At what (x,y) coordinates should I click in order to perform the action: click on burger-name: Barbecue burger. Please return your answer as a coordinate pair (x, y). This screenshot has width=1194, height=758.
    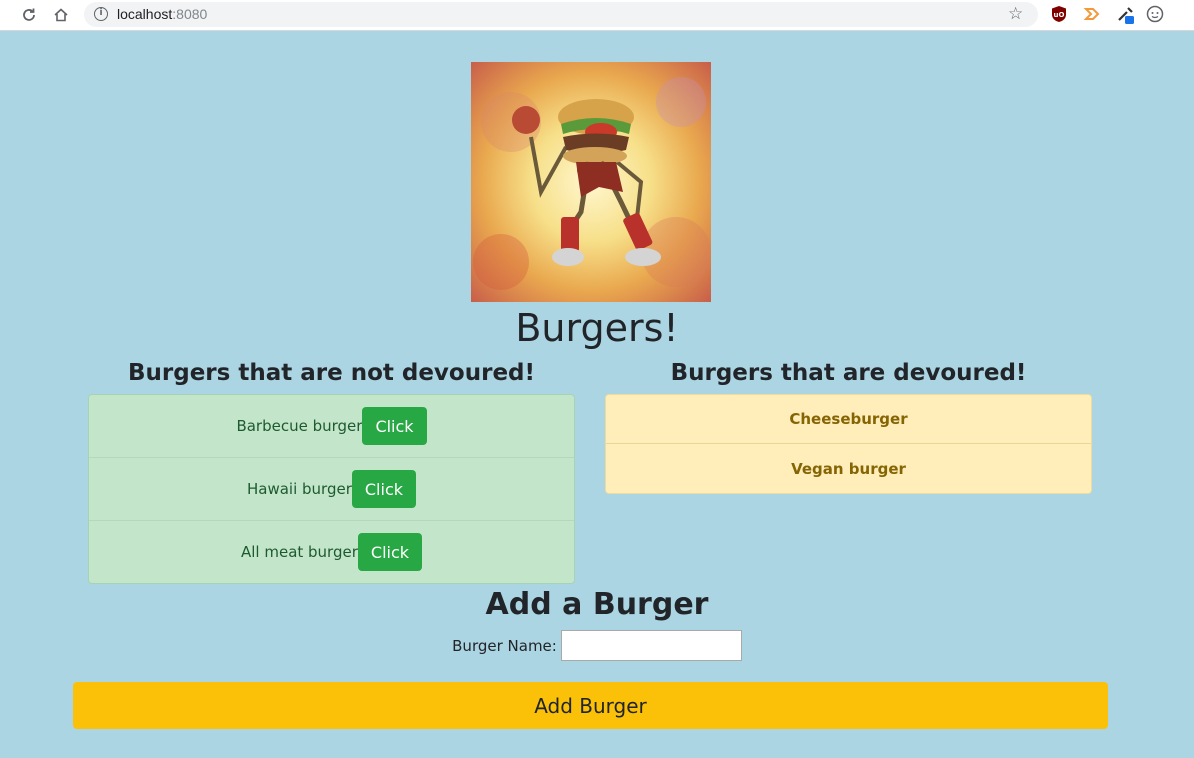
    Looking at the image, I should click on (299, 426).